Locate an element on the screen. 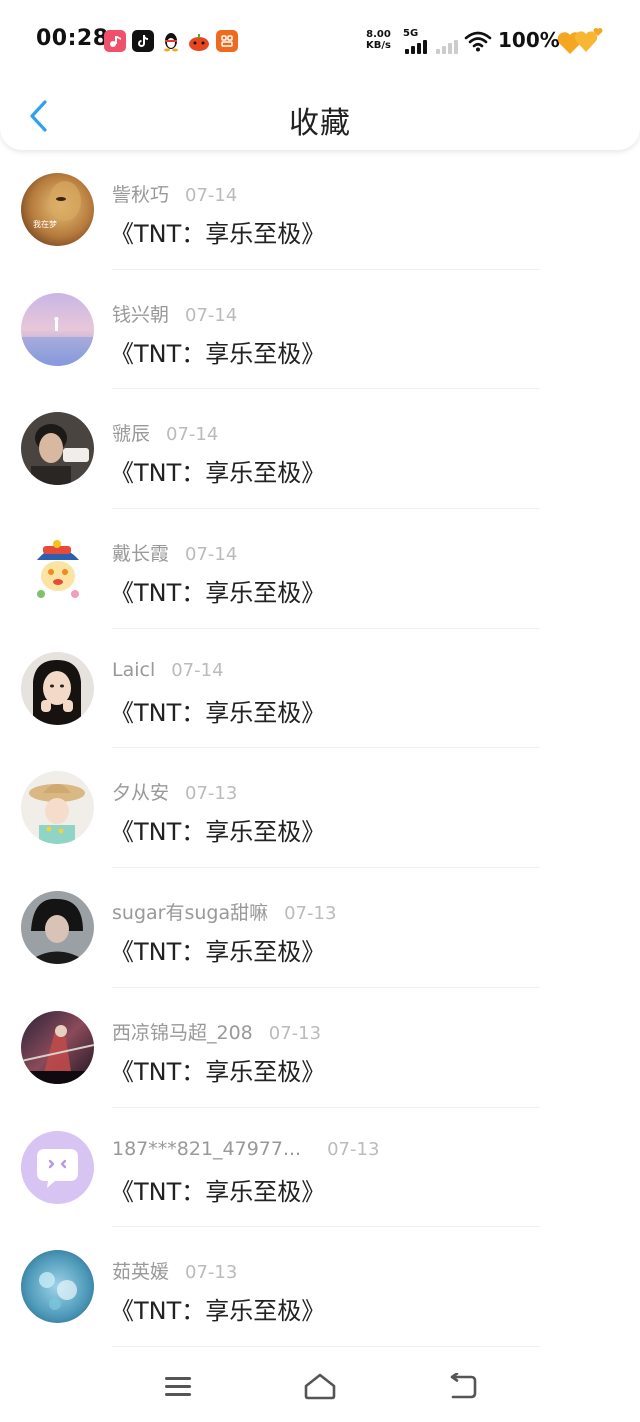 This screenshot has height=1422, width=640. top-bar: 00:28 8.00 KB/s 5G 100% 收藏 is located at coordinates (320, 75).